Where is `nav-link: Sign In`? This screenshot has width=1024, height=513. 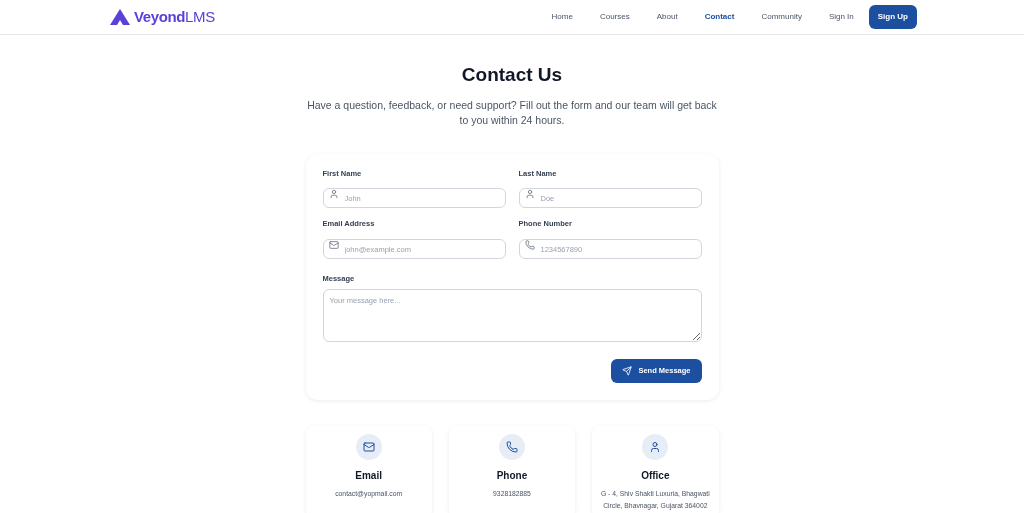 nav-link: Sign In is located at coordinates (841, 17).